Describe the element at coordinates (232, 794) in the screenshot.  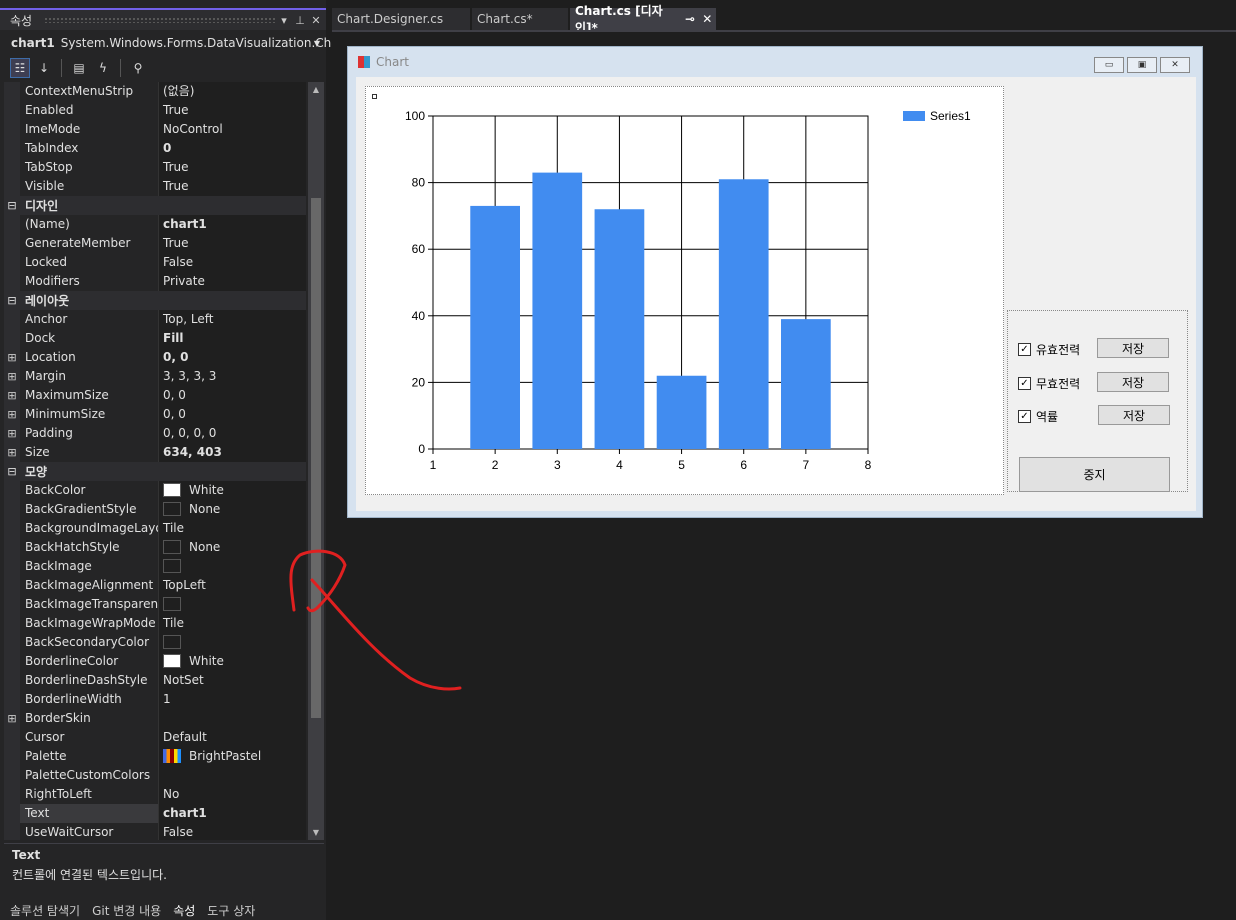
I see `property-value: No` at that location.